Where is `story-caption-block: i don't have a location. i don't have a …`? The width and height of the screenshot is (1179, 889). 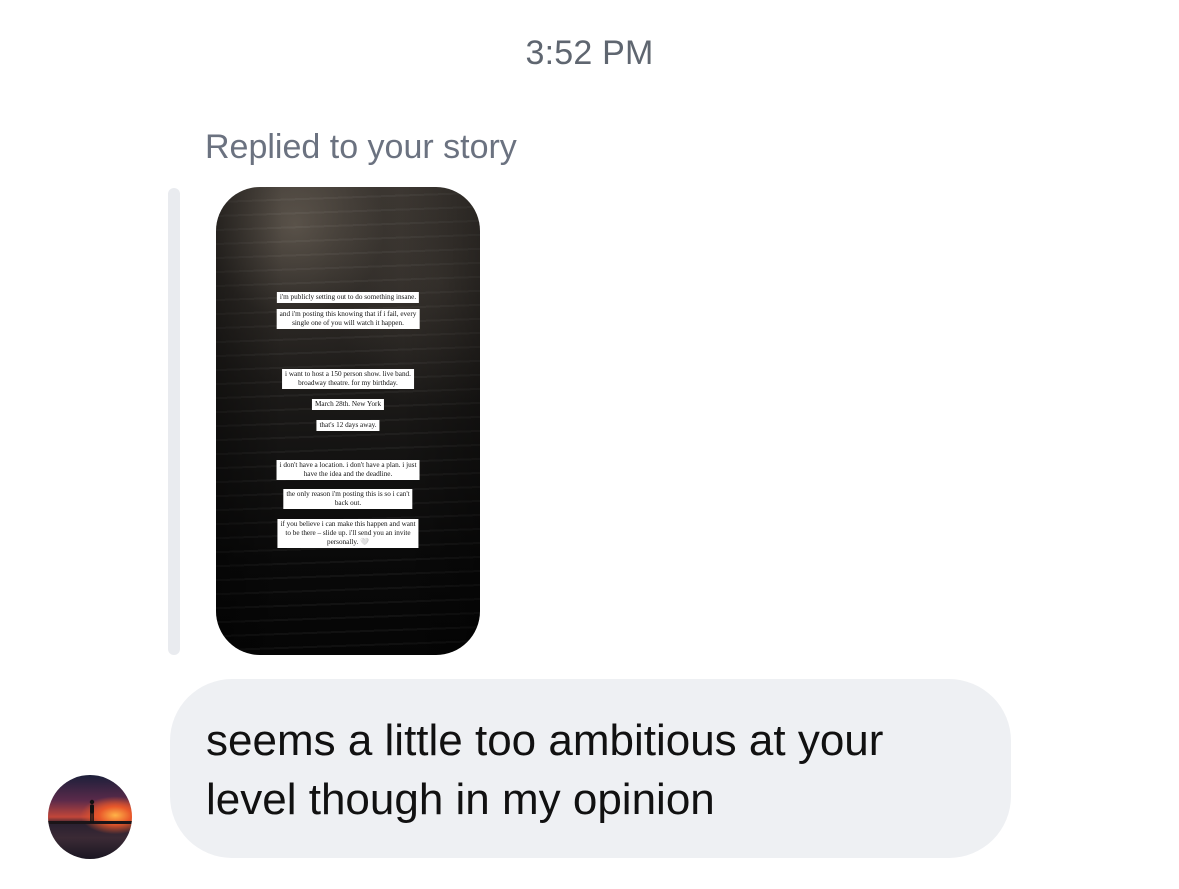 story-caption-block: i don't have a location. i don't have a … is located at coordinates (348, 470).